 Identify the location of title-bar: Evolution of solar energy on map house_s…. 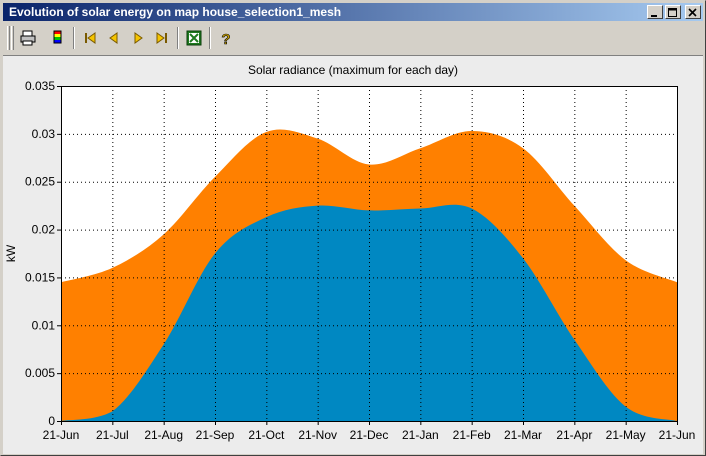
(353, 12).